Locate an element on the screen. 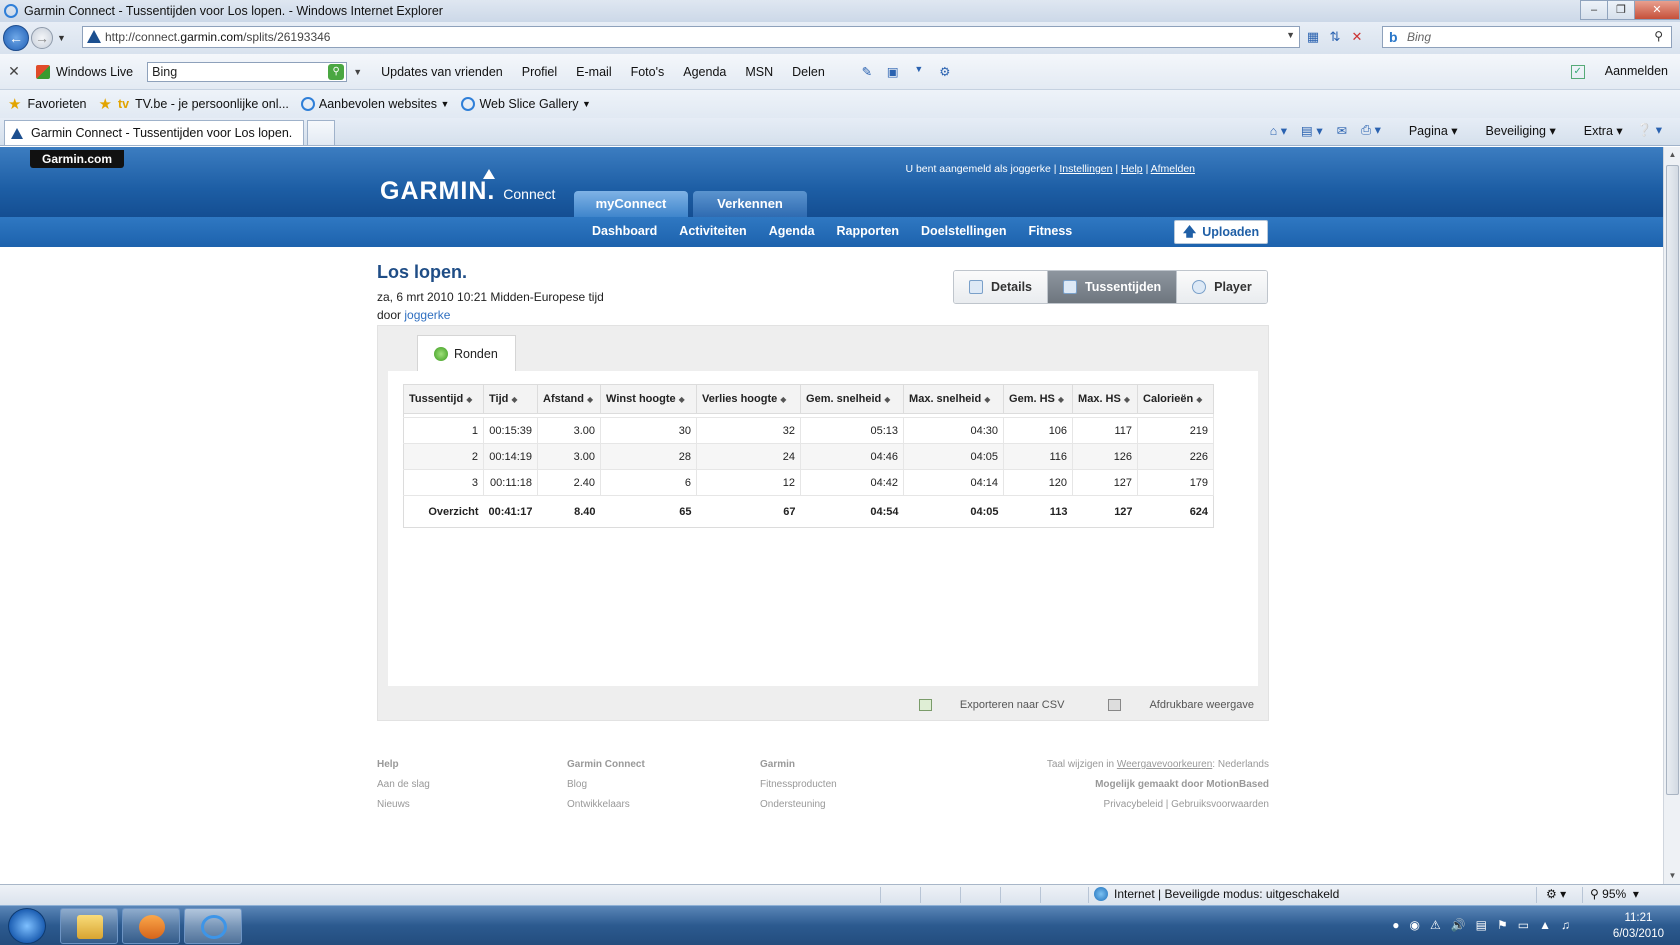  page-scrollbar: ▲ ▼ is located at coordinates (1671, 515).